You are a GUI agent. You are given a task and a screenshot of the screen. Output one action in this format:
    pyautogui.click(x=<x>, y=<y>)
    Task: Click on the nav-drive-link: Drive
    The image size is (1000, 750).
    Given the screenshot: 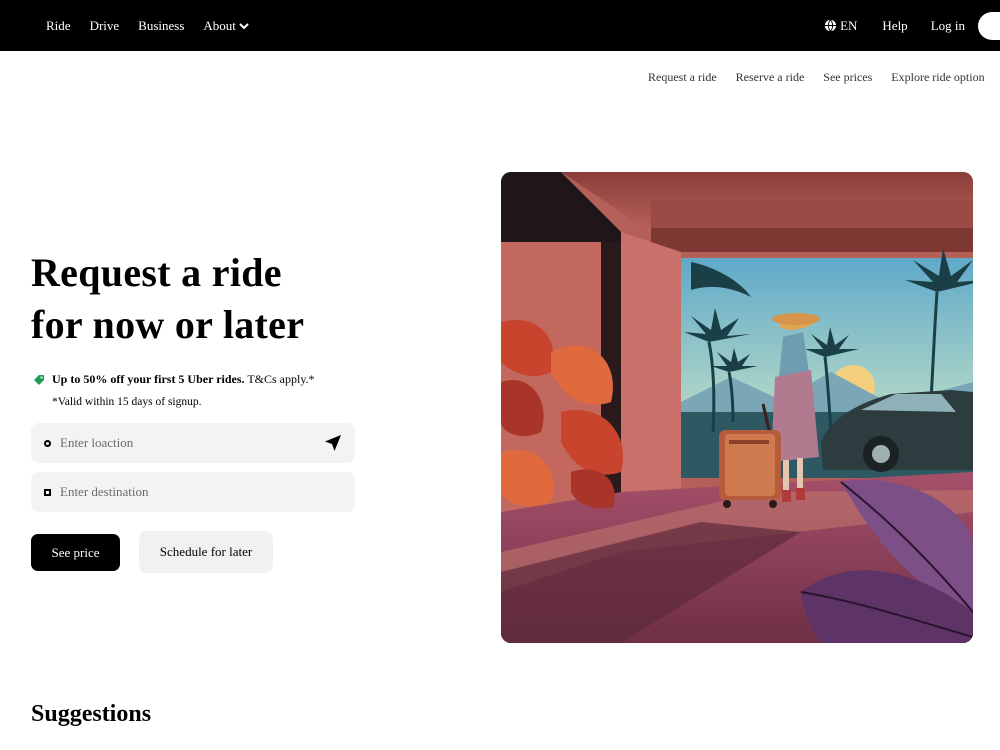 What is the action you would take?
    pyautogui.click(x=105, y=26)
    